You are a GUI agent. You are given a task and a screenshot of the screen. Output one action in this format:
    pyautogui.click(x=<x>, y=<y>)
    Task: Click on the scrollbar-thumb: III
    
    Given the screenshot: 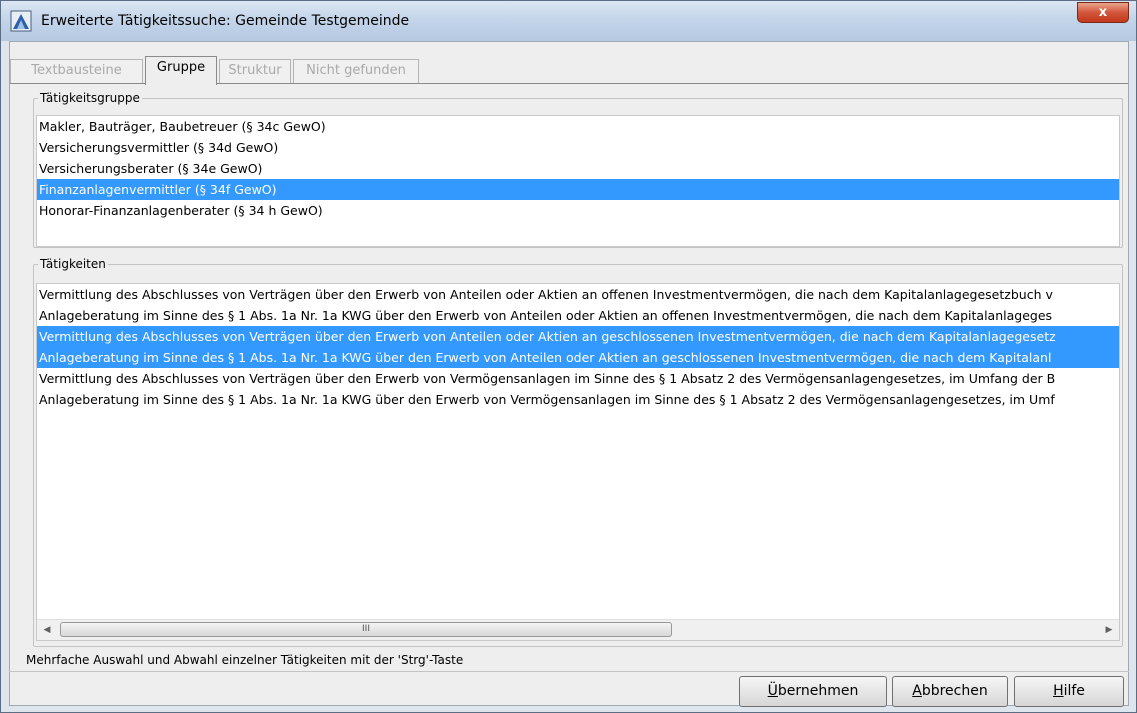 What is the action you would take?
    pyautogui.click(x=366, y=629)
    